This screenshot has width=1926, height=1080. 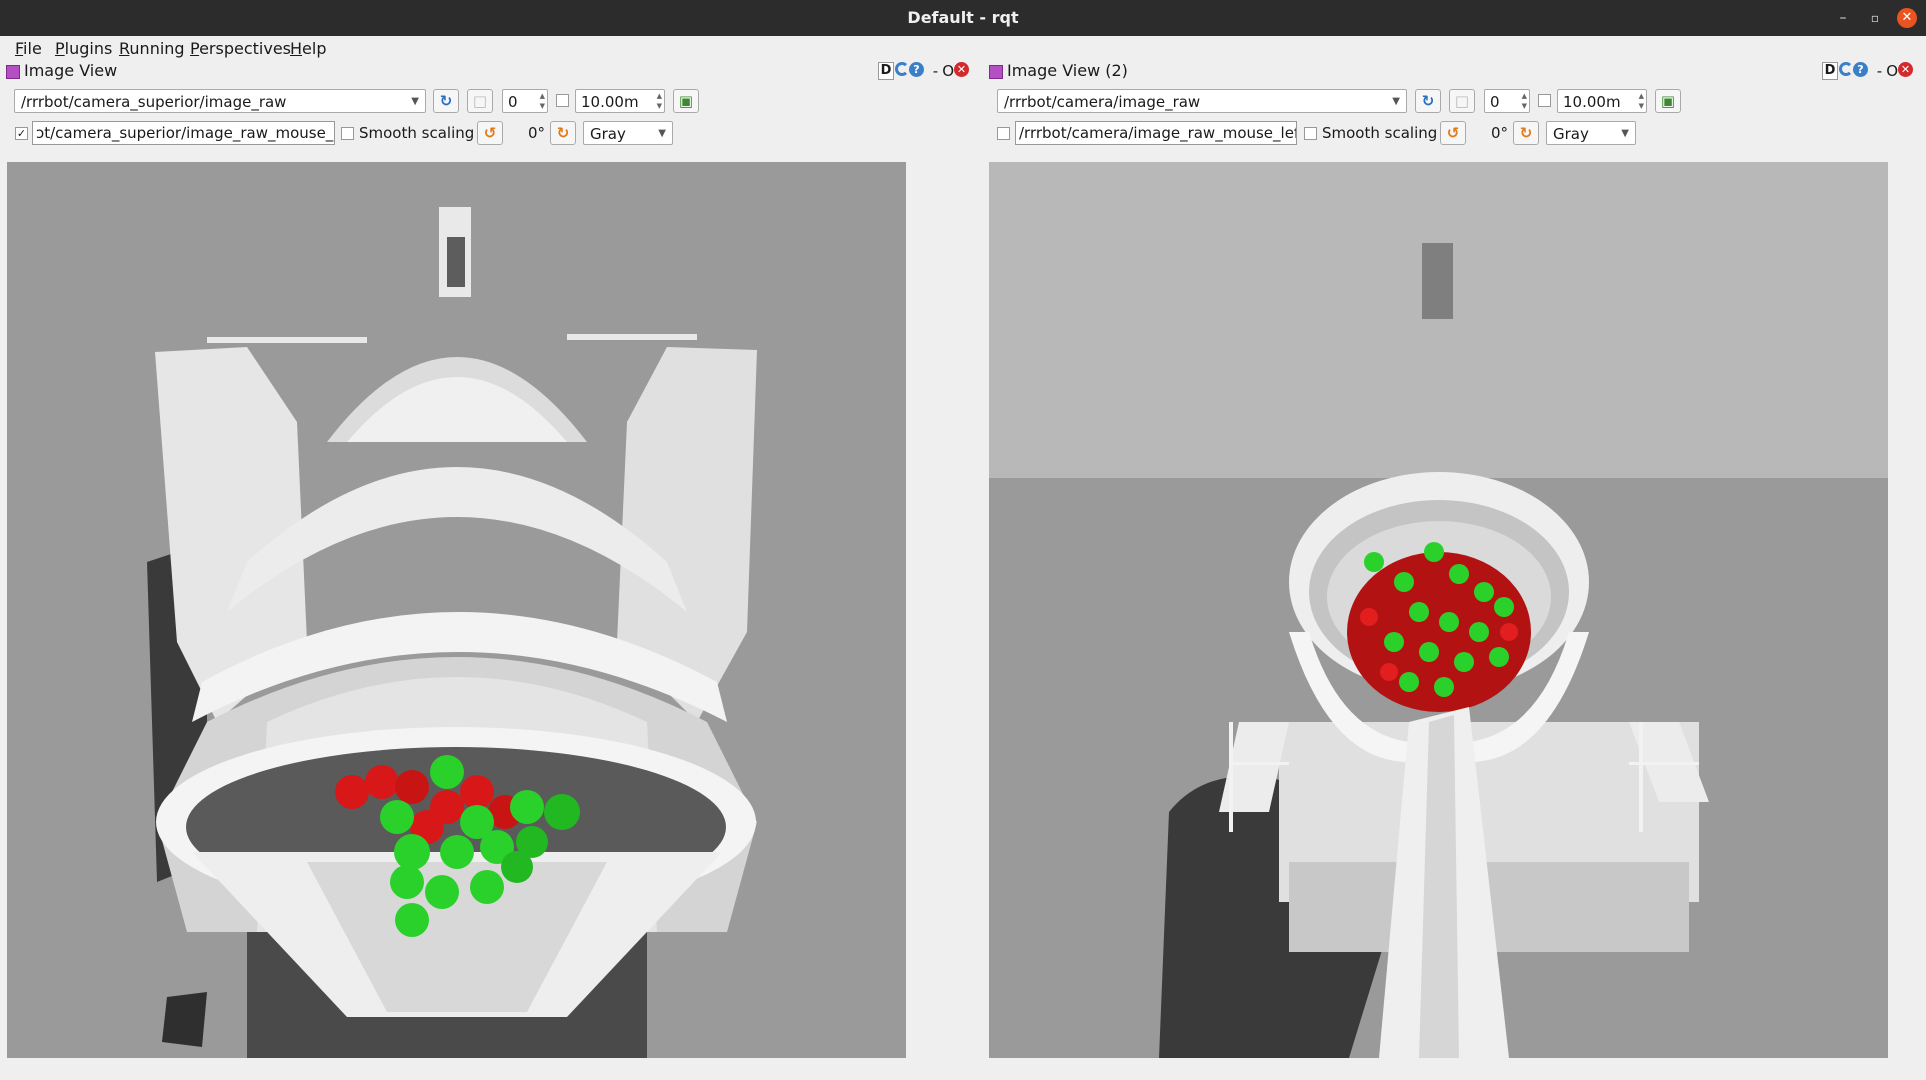 What do you see at coordinates (537, 133) in the screenshot?
I see `panel1-rotation-label: 0°` at bounding box center [537, 133].